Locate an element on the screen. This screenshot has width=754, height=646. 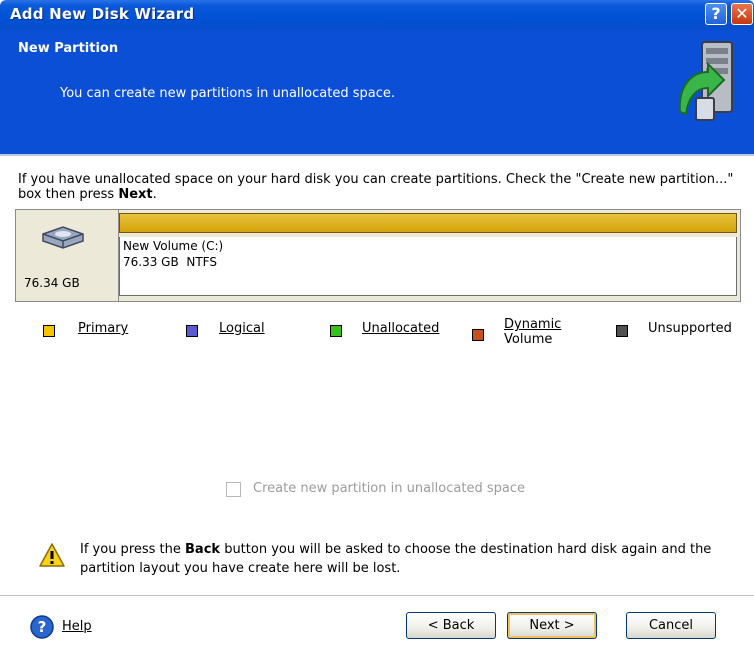
warning-icon is located at coordinates (52, 555).